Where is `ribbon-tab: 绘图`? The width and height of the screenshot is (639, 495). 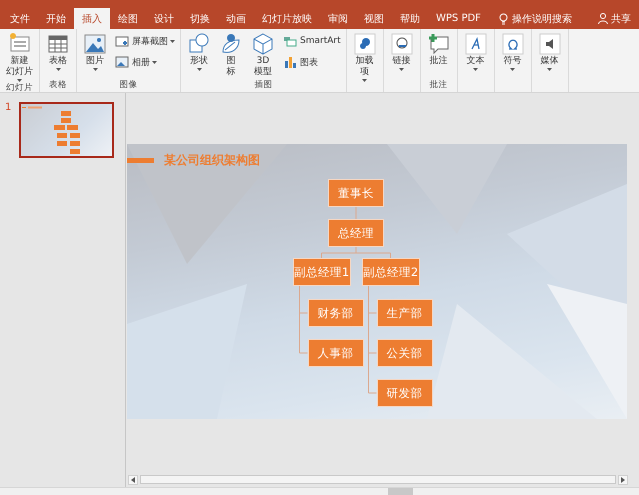
ribbon-tab: 绘图 is located at coordinates (128, 18).